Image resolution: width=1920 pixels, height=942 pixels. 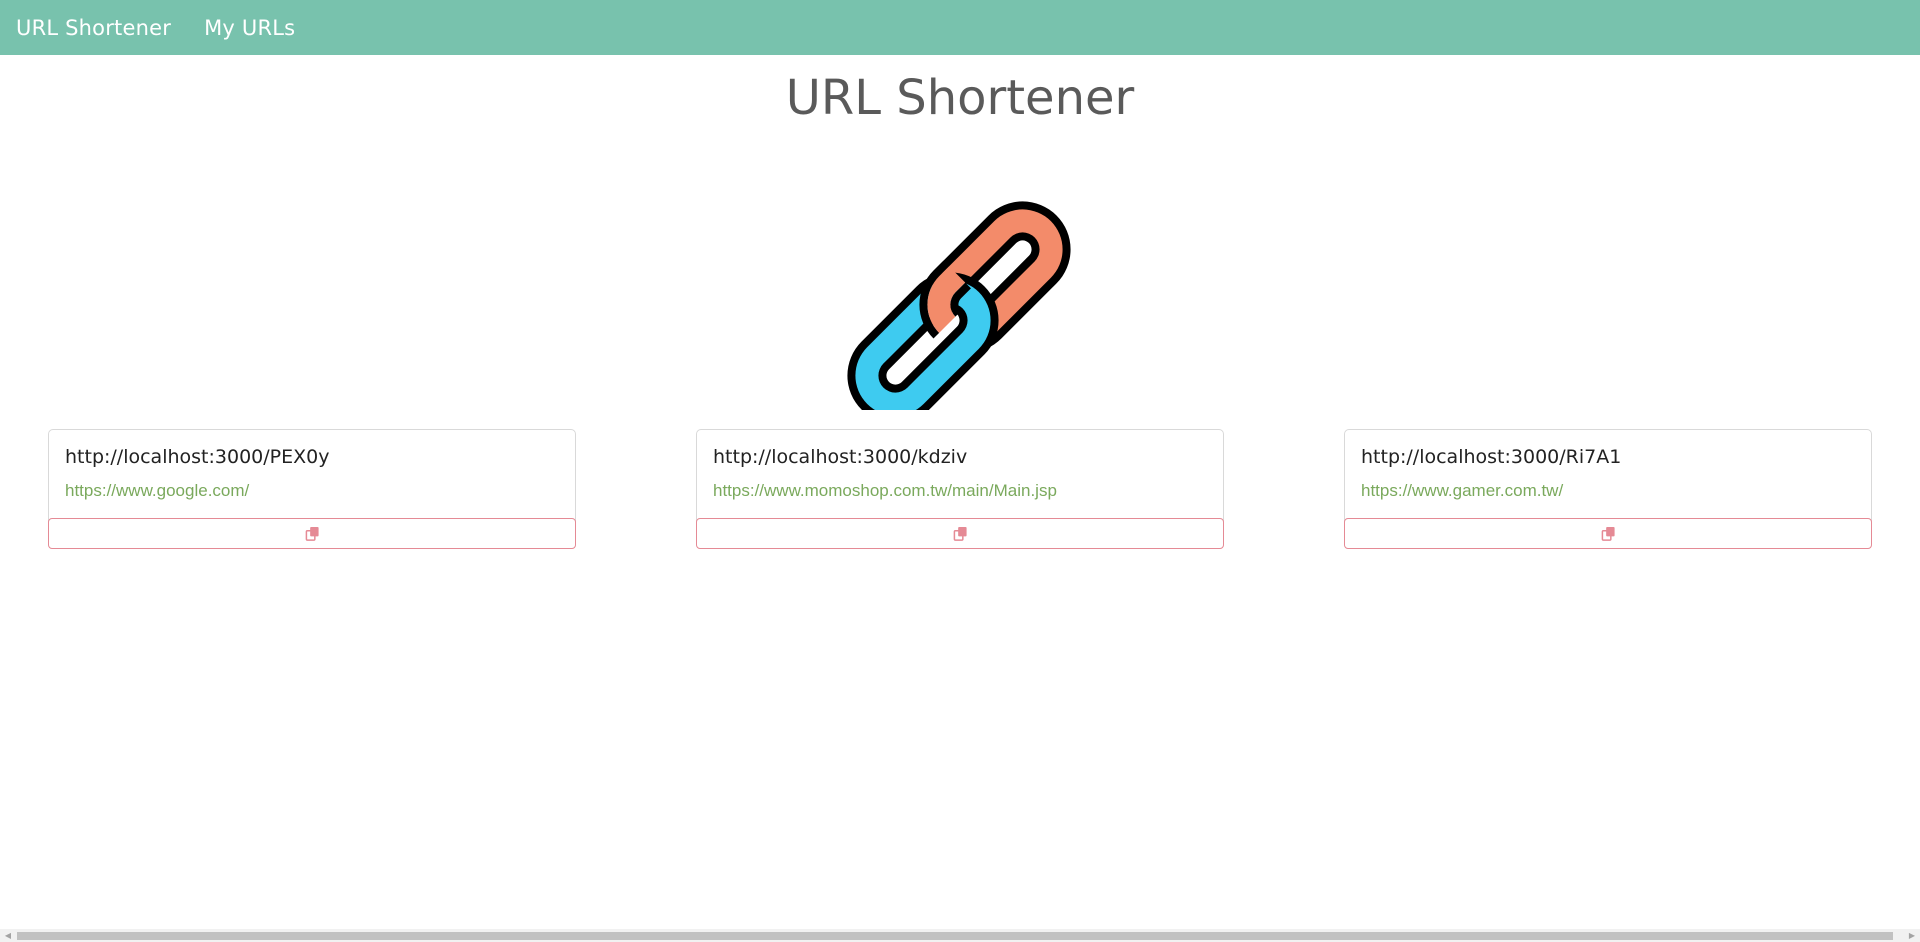 I want to click on top-navbar: URL Shortener My URLs, so click(x=960, y=27).